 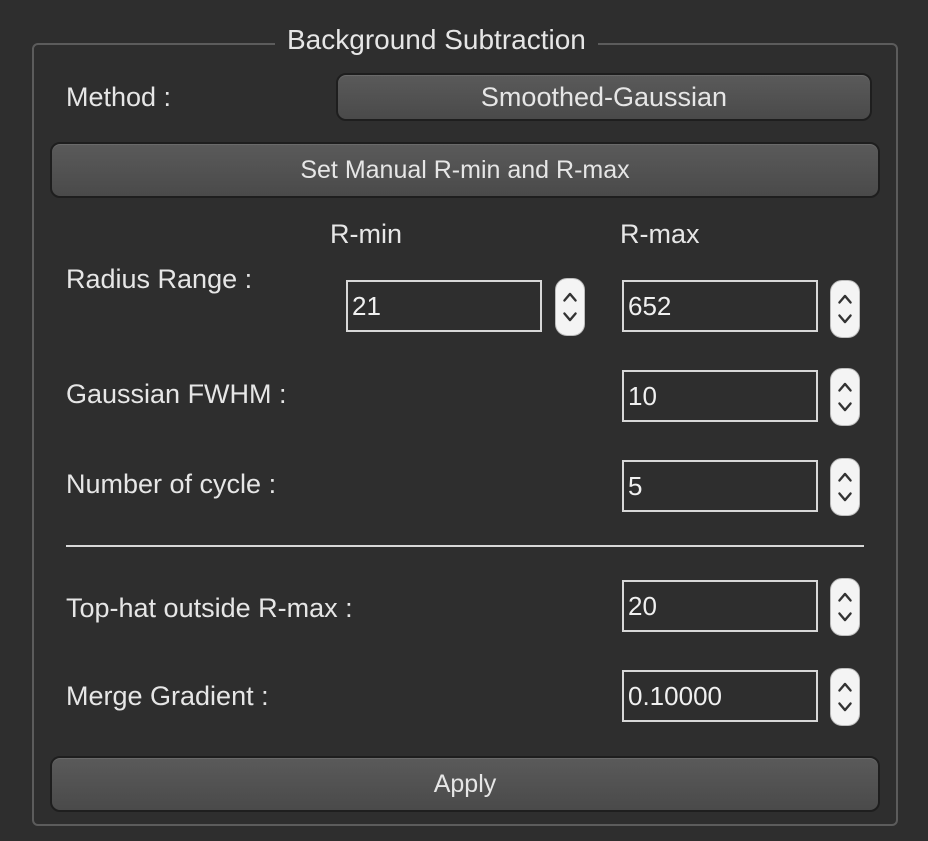 What do you see at coordinates (845, 309) in the screenshot?
I see `rmax-spin-arrows-icon` at bounding box center [845, 309].